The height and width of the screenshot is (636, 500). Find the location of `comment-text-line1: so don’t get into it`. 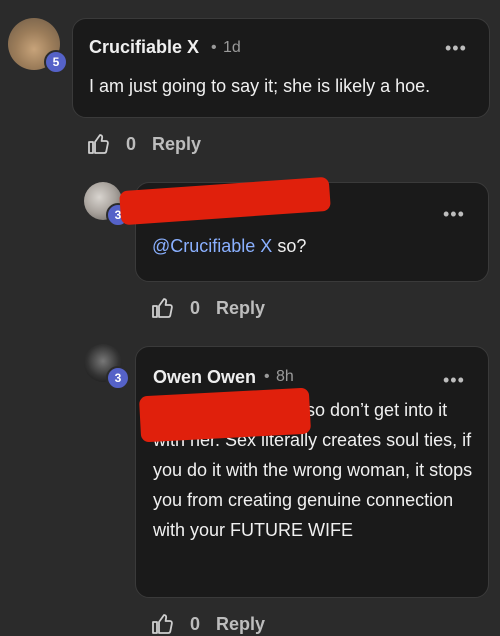

comment-text-line1: so don’t get into it is located at coordinates (377, 410).